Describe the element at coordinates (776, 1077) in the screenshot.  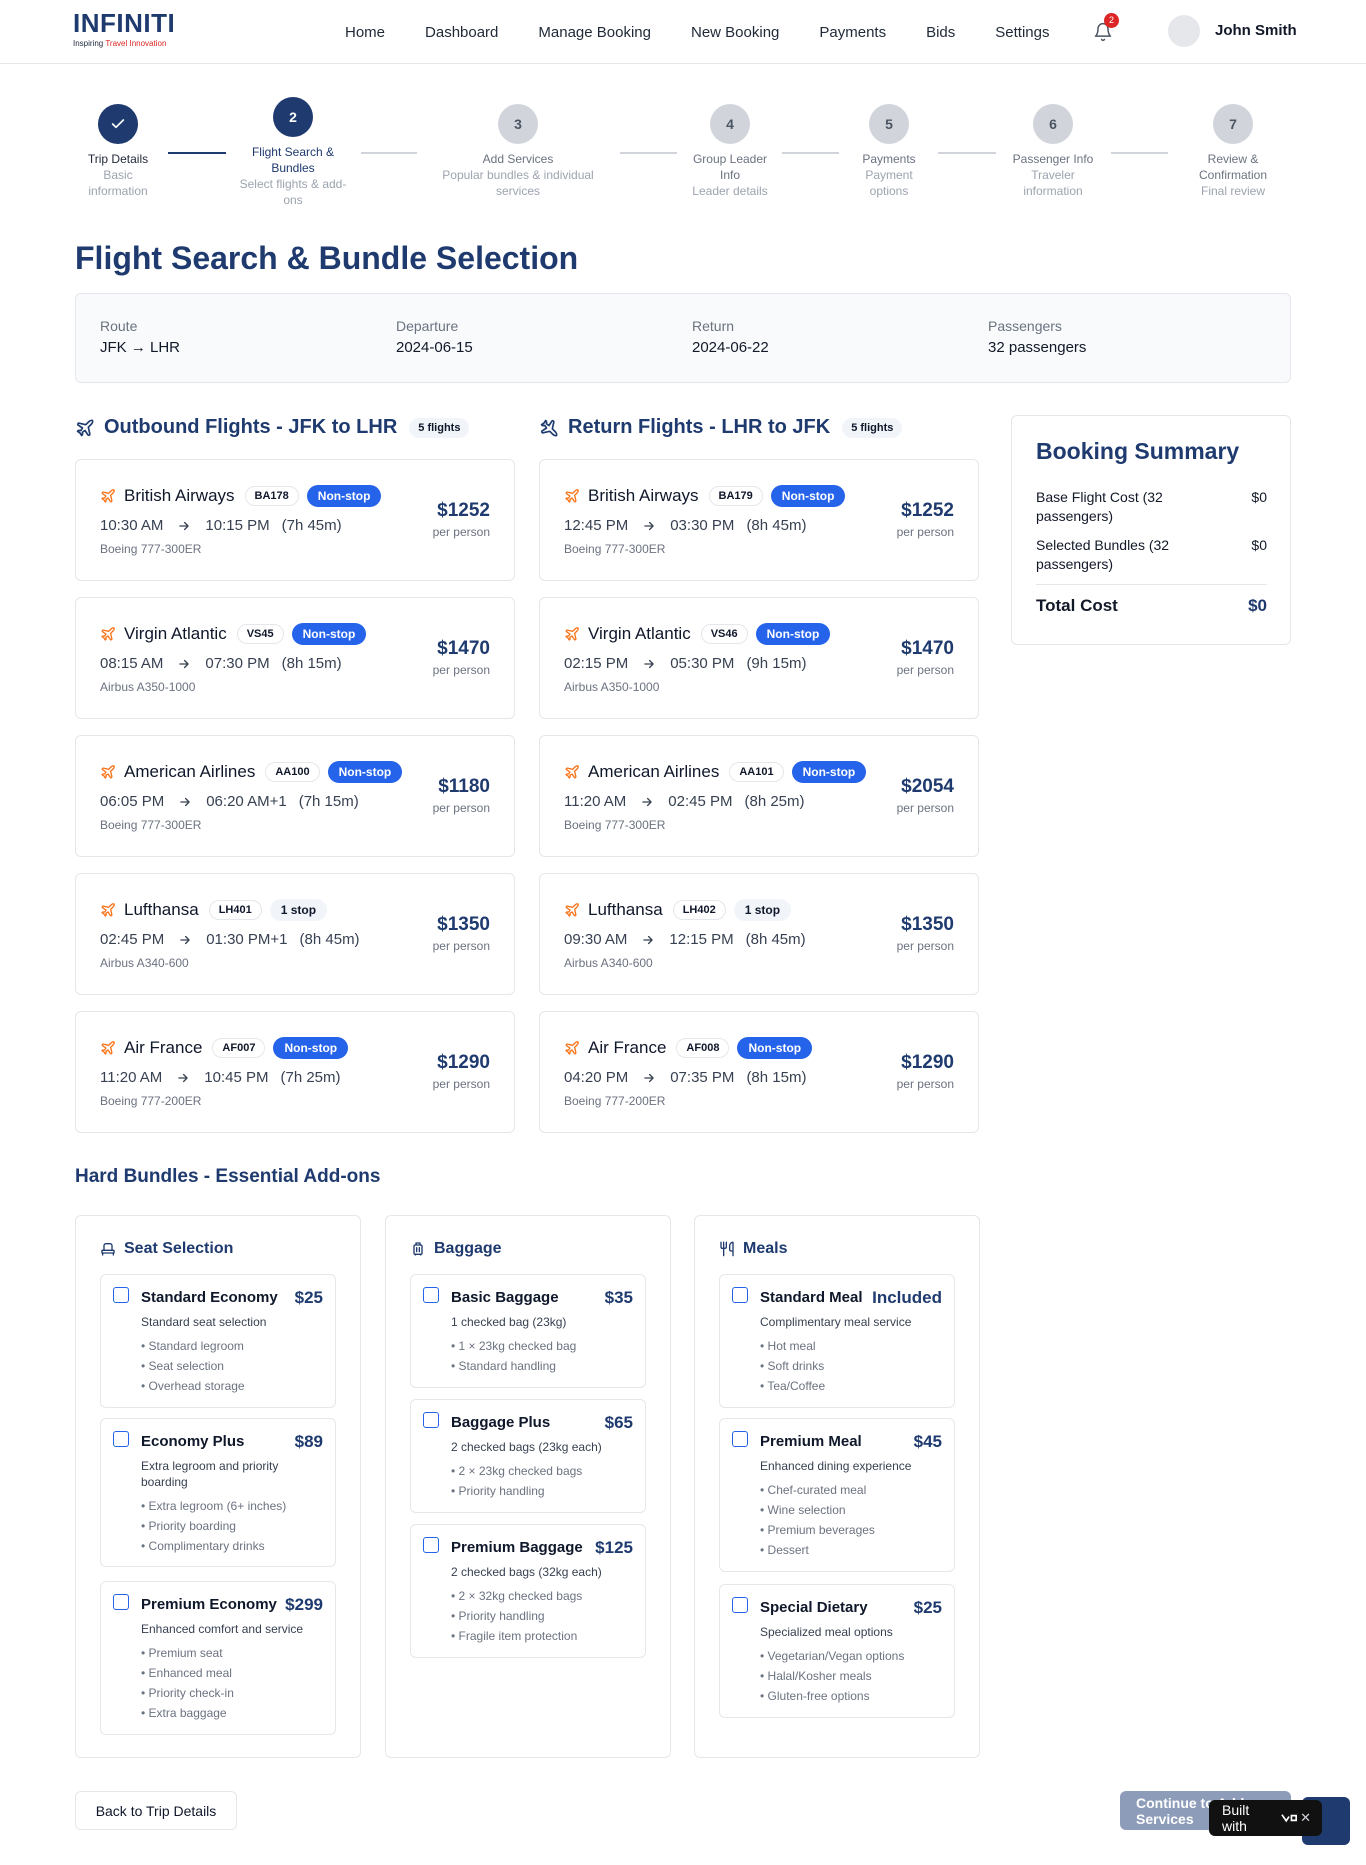
I see `flight-duration: (8h 15m)` at that location.